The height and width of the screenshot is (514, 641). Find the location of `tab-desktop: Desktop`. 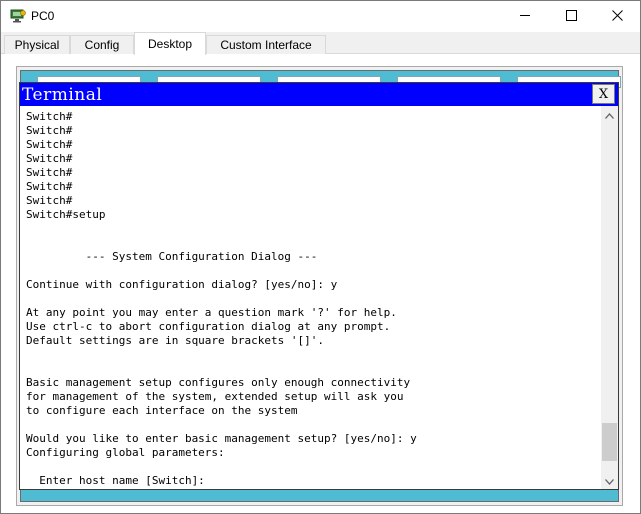

tab-desktop: Desktop is located at coordinates (170, 43).